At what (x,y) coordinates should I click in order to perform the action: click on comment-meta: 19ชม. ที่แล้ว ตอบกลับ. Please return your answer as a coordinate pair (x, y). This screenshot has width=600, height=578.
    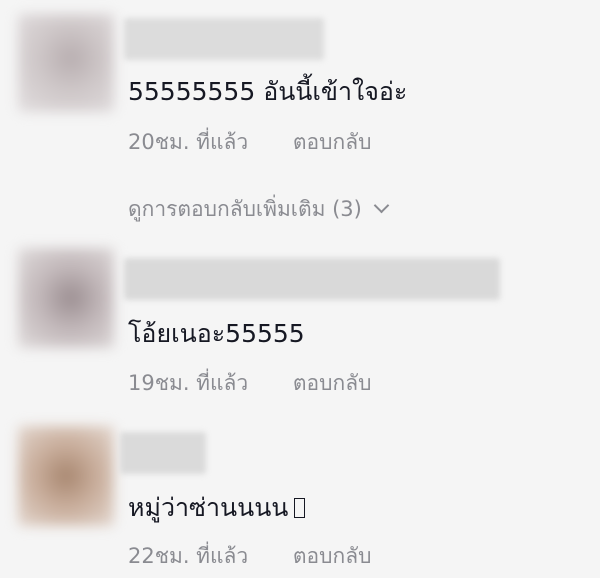
    Looking at the image, I should click on (249, 383).